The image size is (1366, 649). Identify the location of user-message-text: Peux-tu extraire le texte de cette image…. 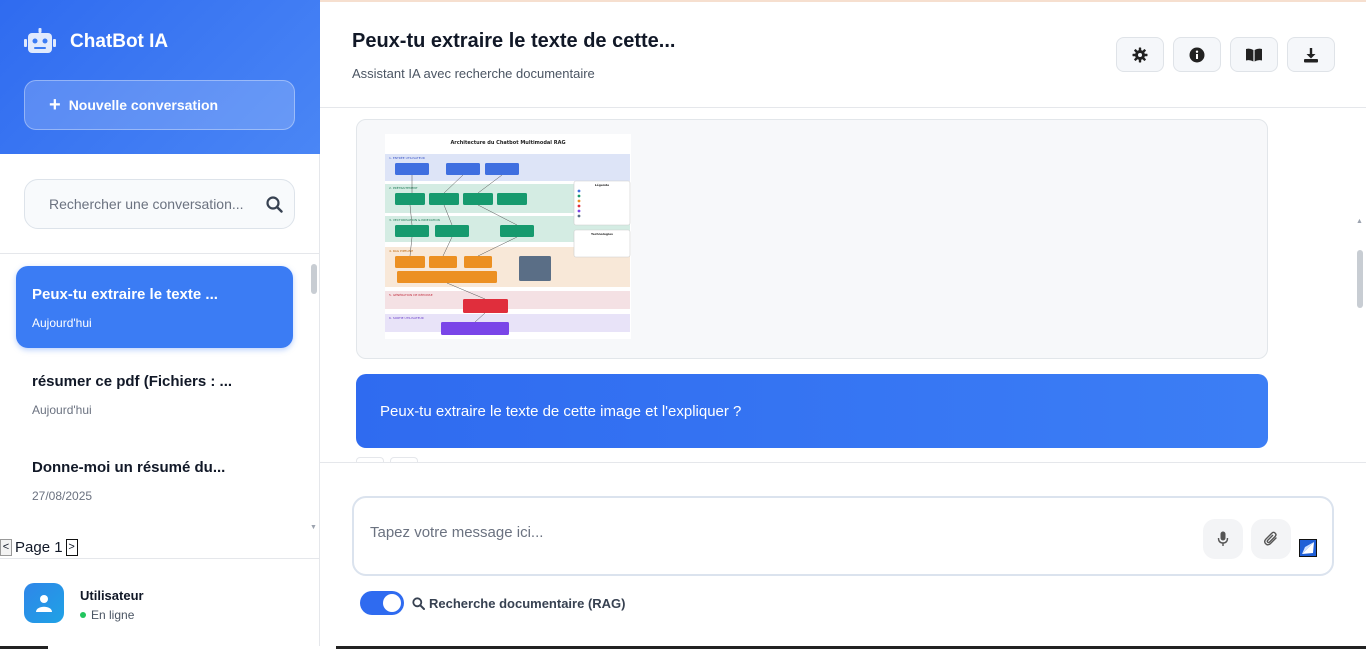
(561, 411).